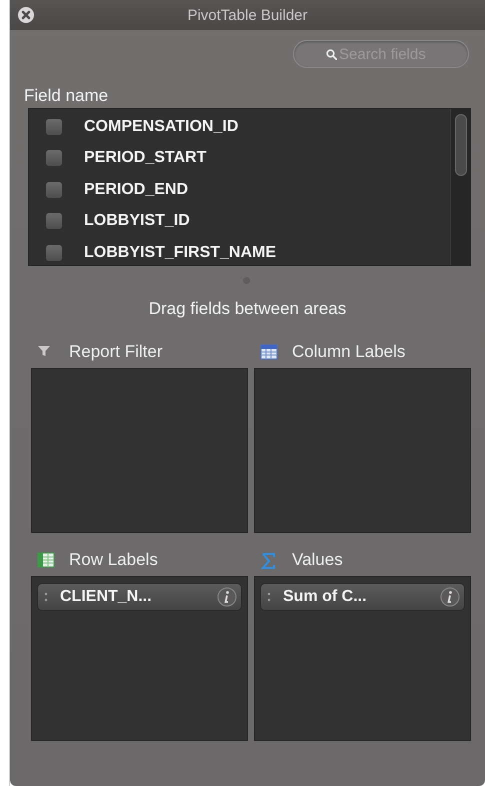 The image size is (485, 786). Describe the element at coordinates (116, 352) in the screenshot. I see `area-label: Report Filter` at that location.